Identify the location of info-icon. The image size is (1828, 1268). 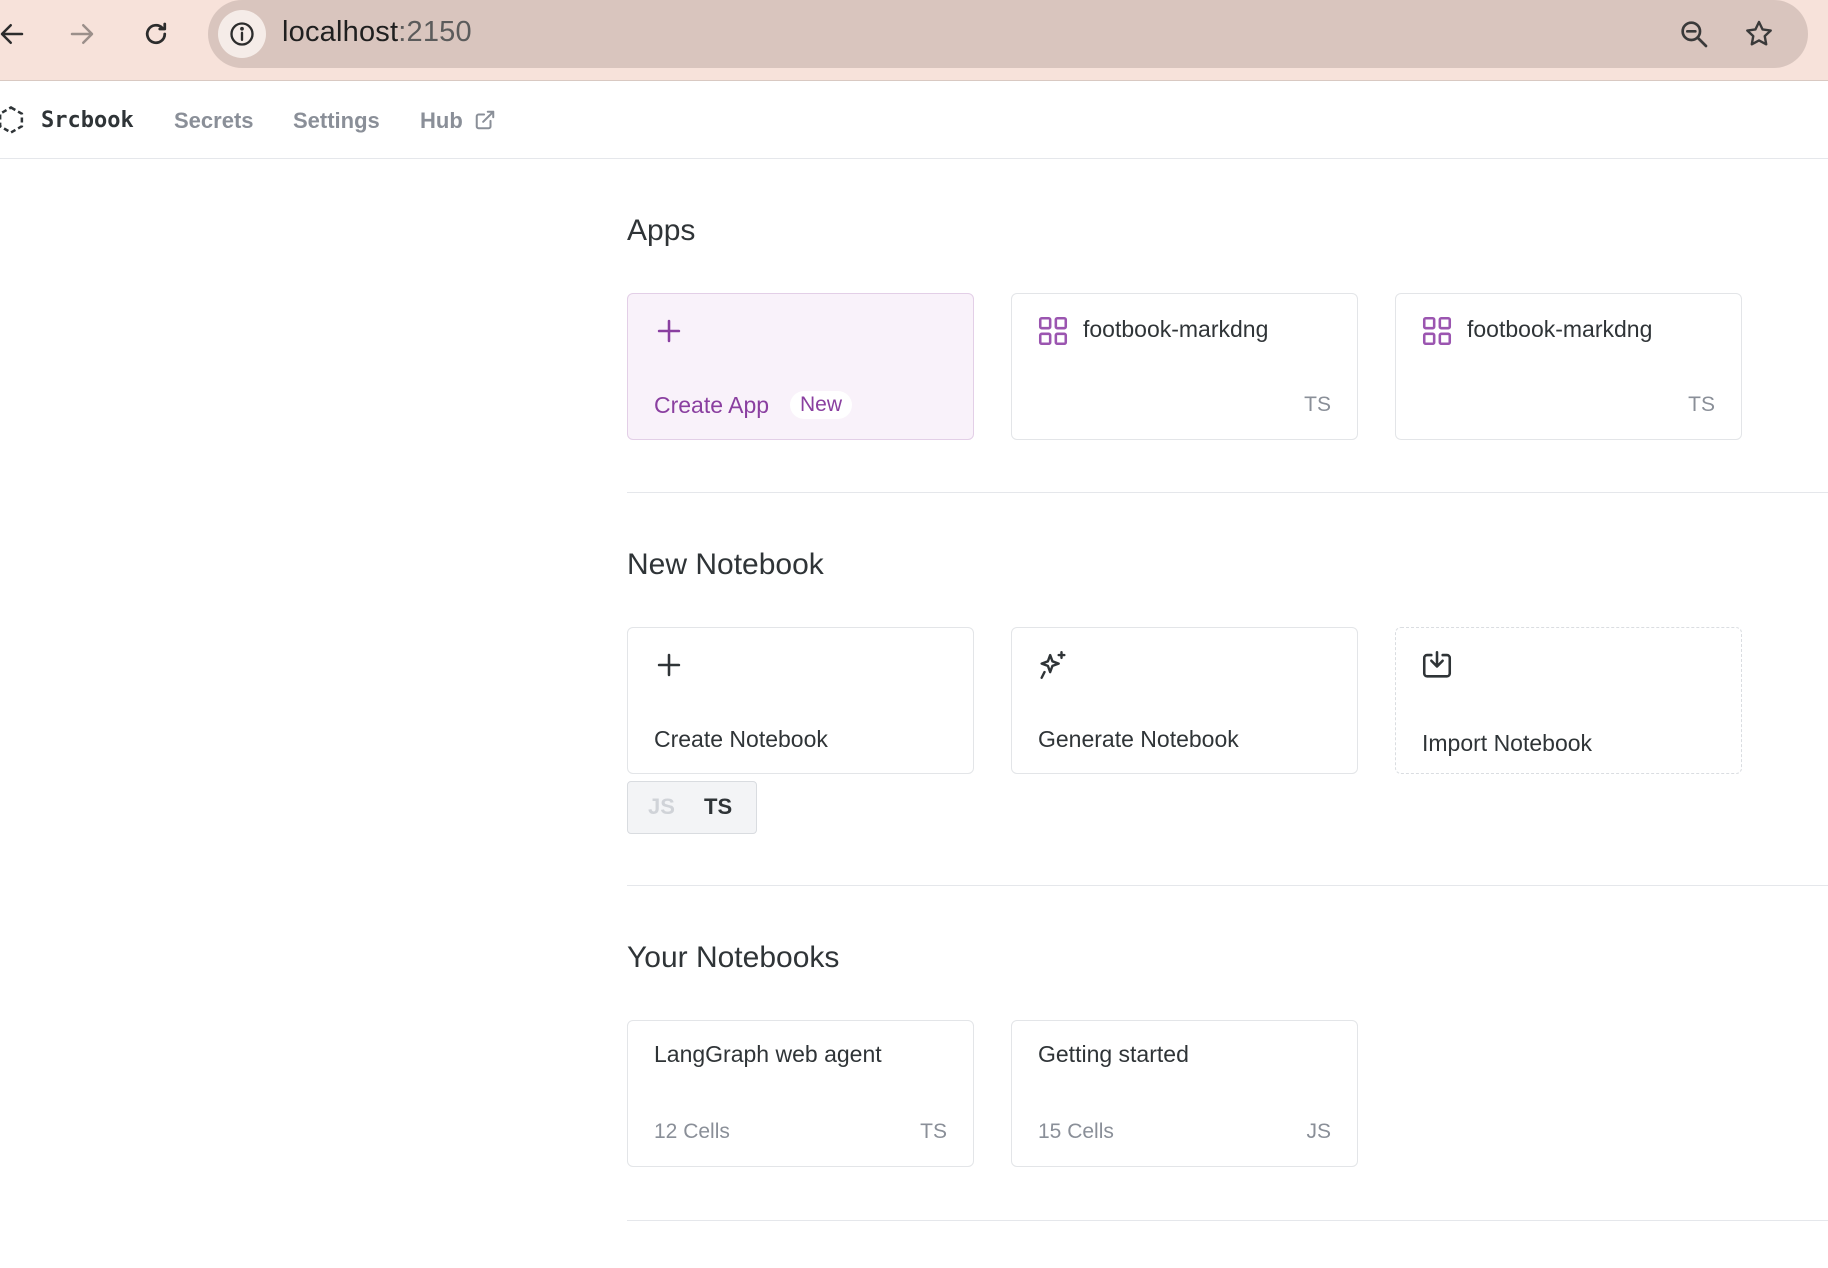
(242, 34).